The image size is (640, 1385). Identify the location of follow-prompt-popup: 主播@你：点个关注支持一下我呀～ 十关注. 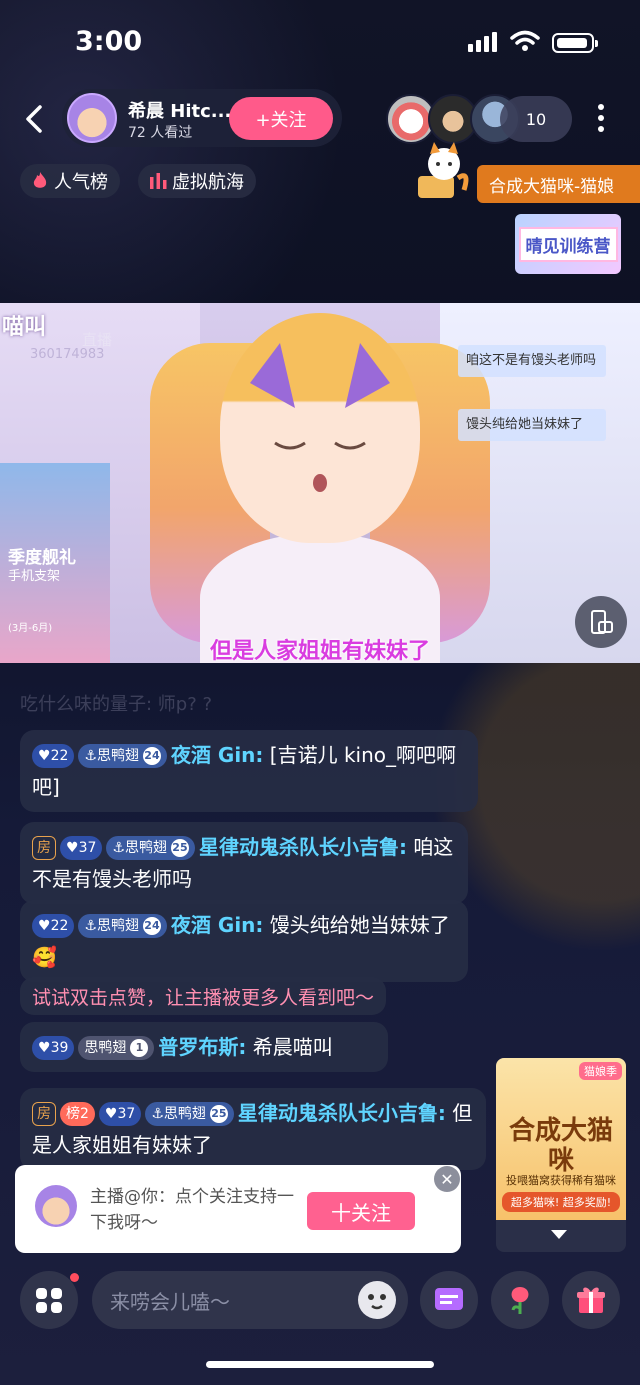
(238, 1209).